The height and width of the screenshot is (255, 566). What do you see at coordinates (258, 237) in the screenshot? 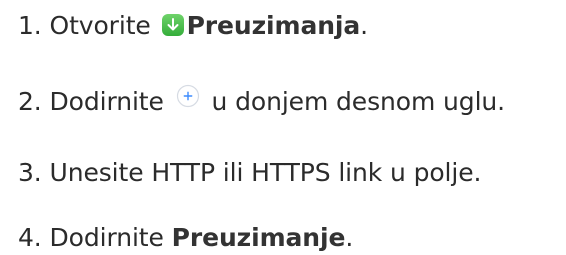
I see `download-button-name: Preuzimanje` at bounding box center [258, 237].